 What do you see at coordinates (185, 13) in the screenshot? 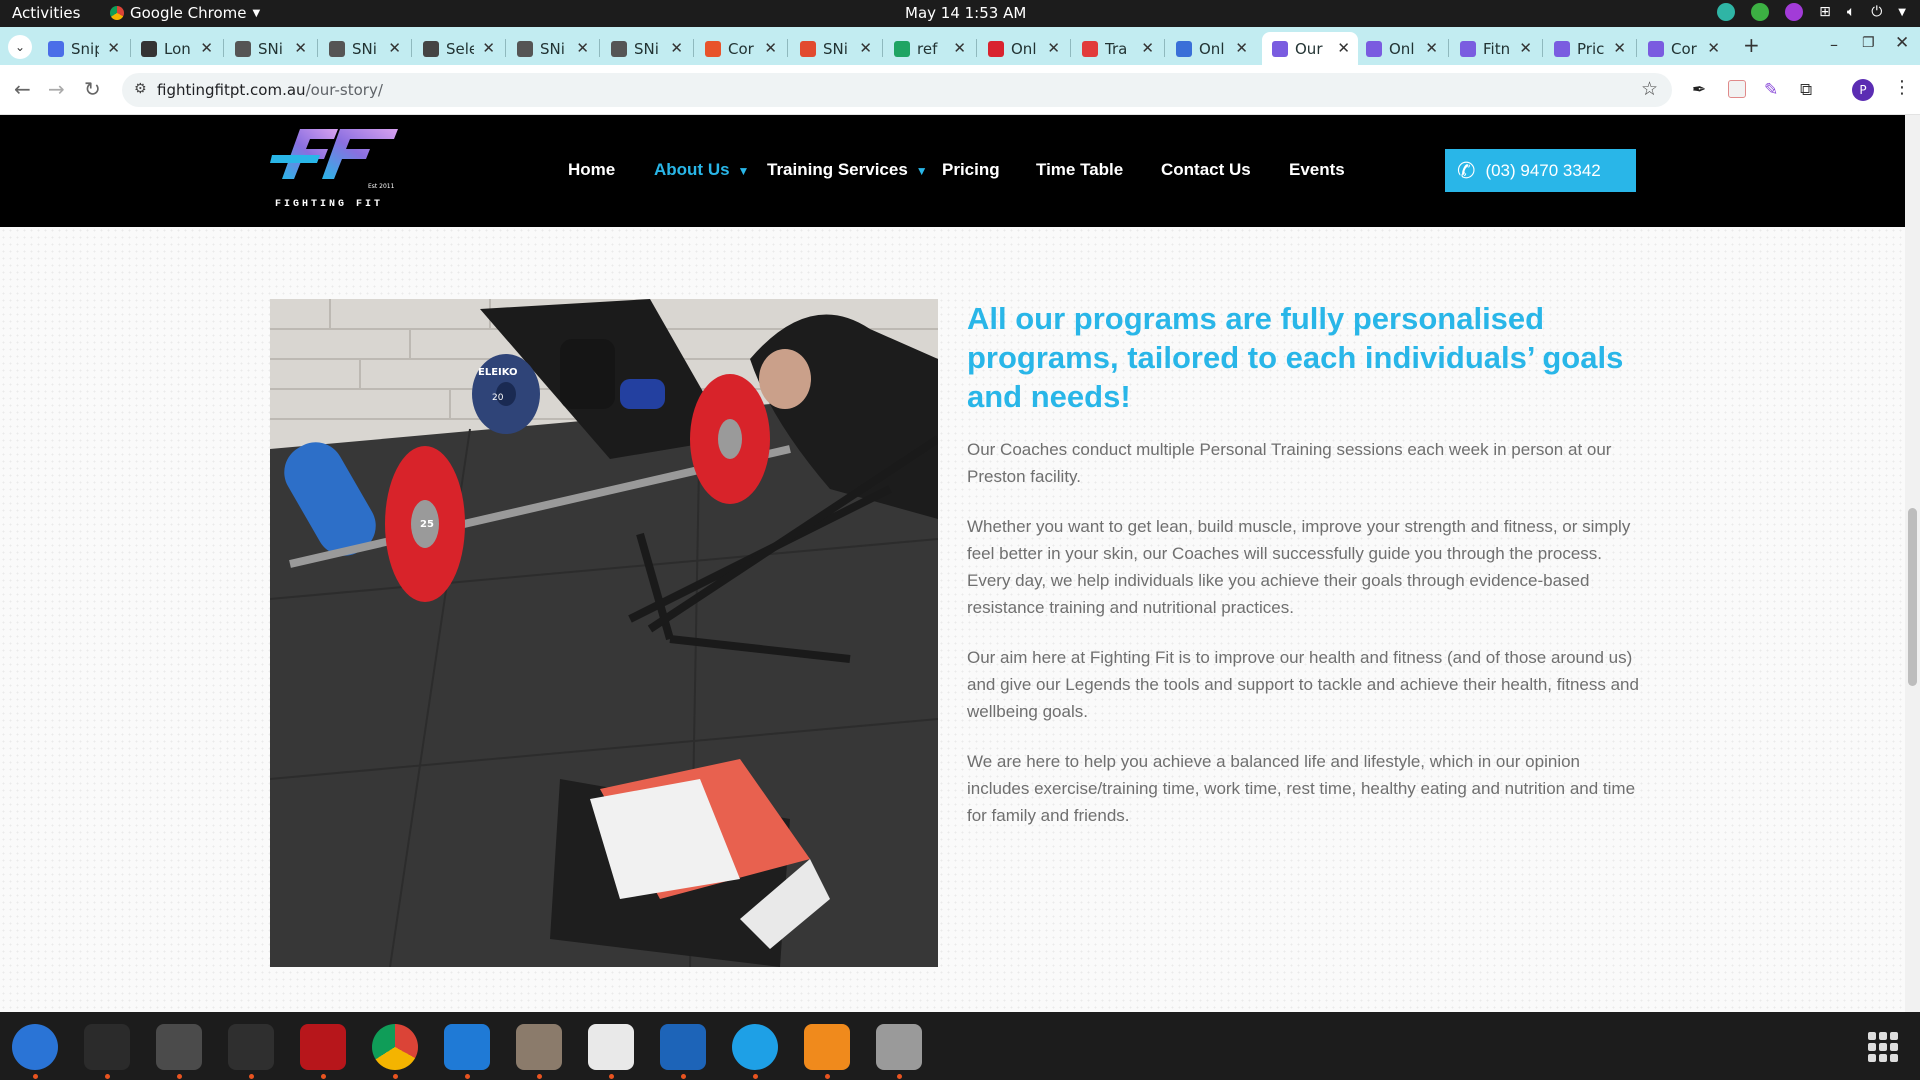
I see `app-menu: Google Chrome ▼` at bounding box center [185, 13].